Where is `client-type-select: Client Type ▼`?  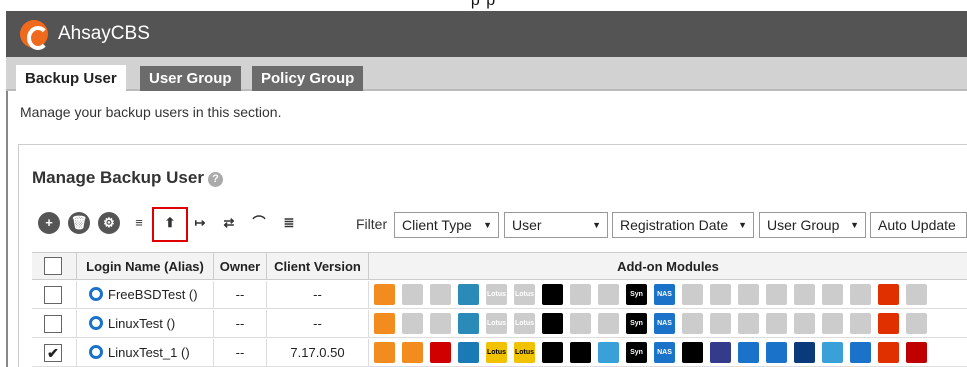 client-type-select: Client Type ▼ is located at coordinates (446, 225).